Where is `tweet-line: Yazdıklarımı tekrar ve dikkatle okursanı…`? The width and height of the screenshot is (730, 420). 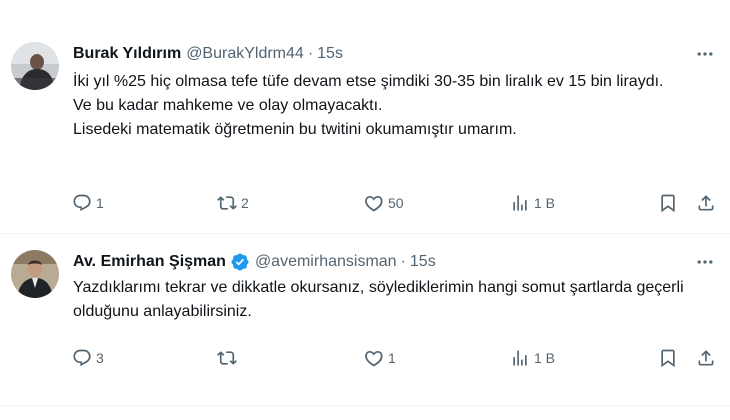 tweet-line: Yazdıklarımı tekrar ve dikkatle okursanı… is located at coordinates (378, 299).